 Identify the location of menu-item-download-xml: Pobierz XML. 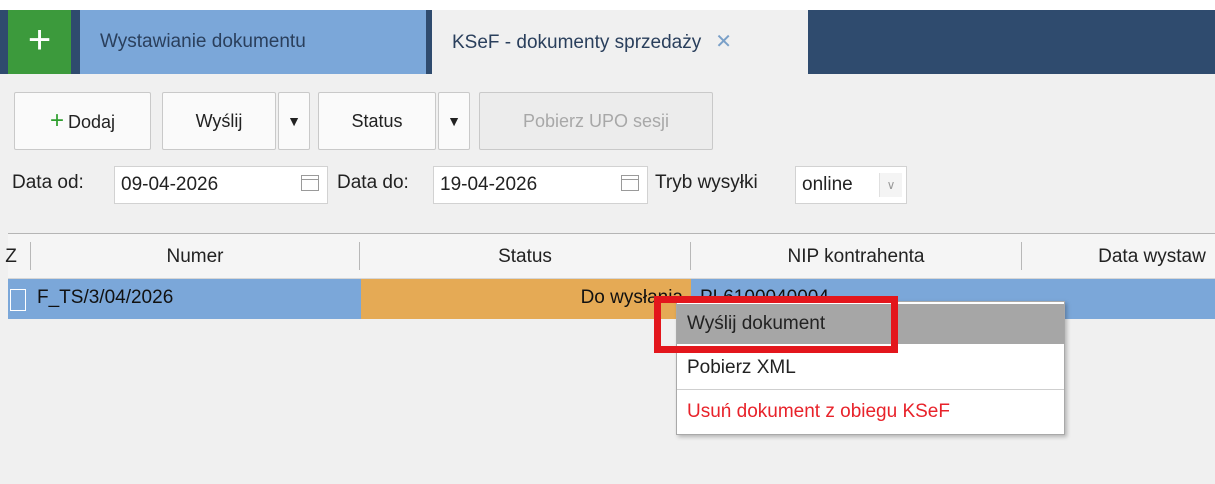
(870, 368).